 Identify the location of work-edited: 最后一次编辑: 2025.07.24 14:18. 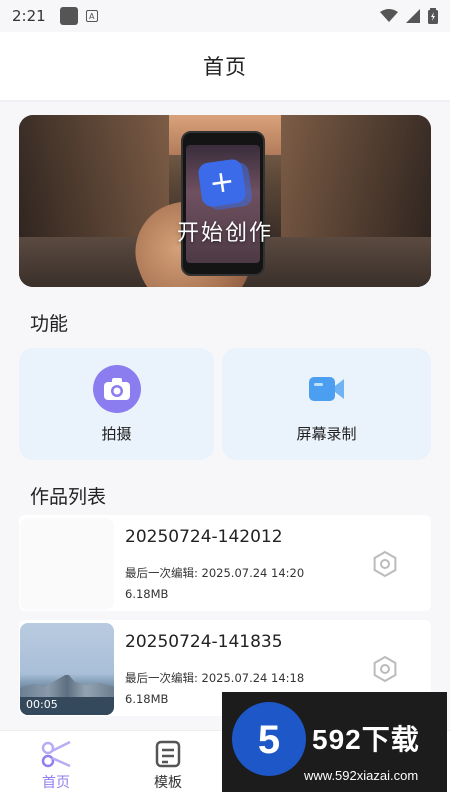
(215, 678).